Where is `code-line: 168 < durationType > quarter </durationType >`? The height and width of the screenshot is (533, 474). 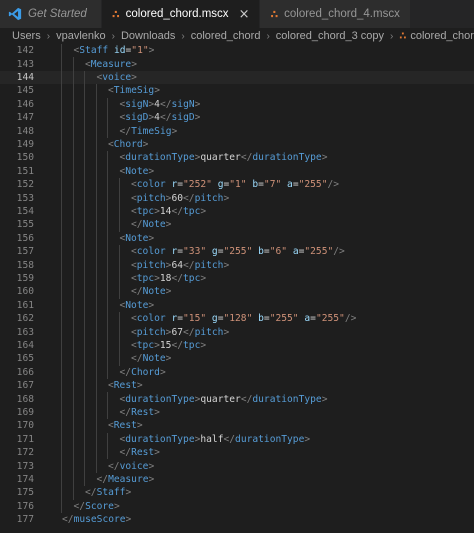
code-line: 168 < durationType > quarter </durationType > is located at coordinates (237, 399).